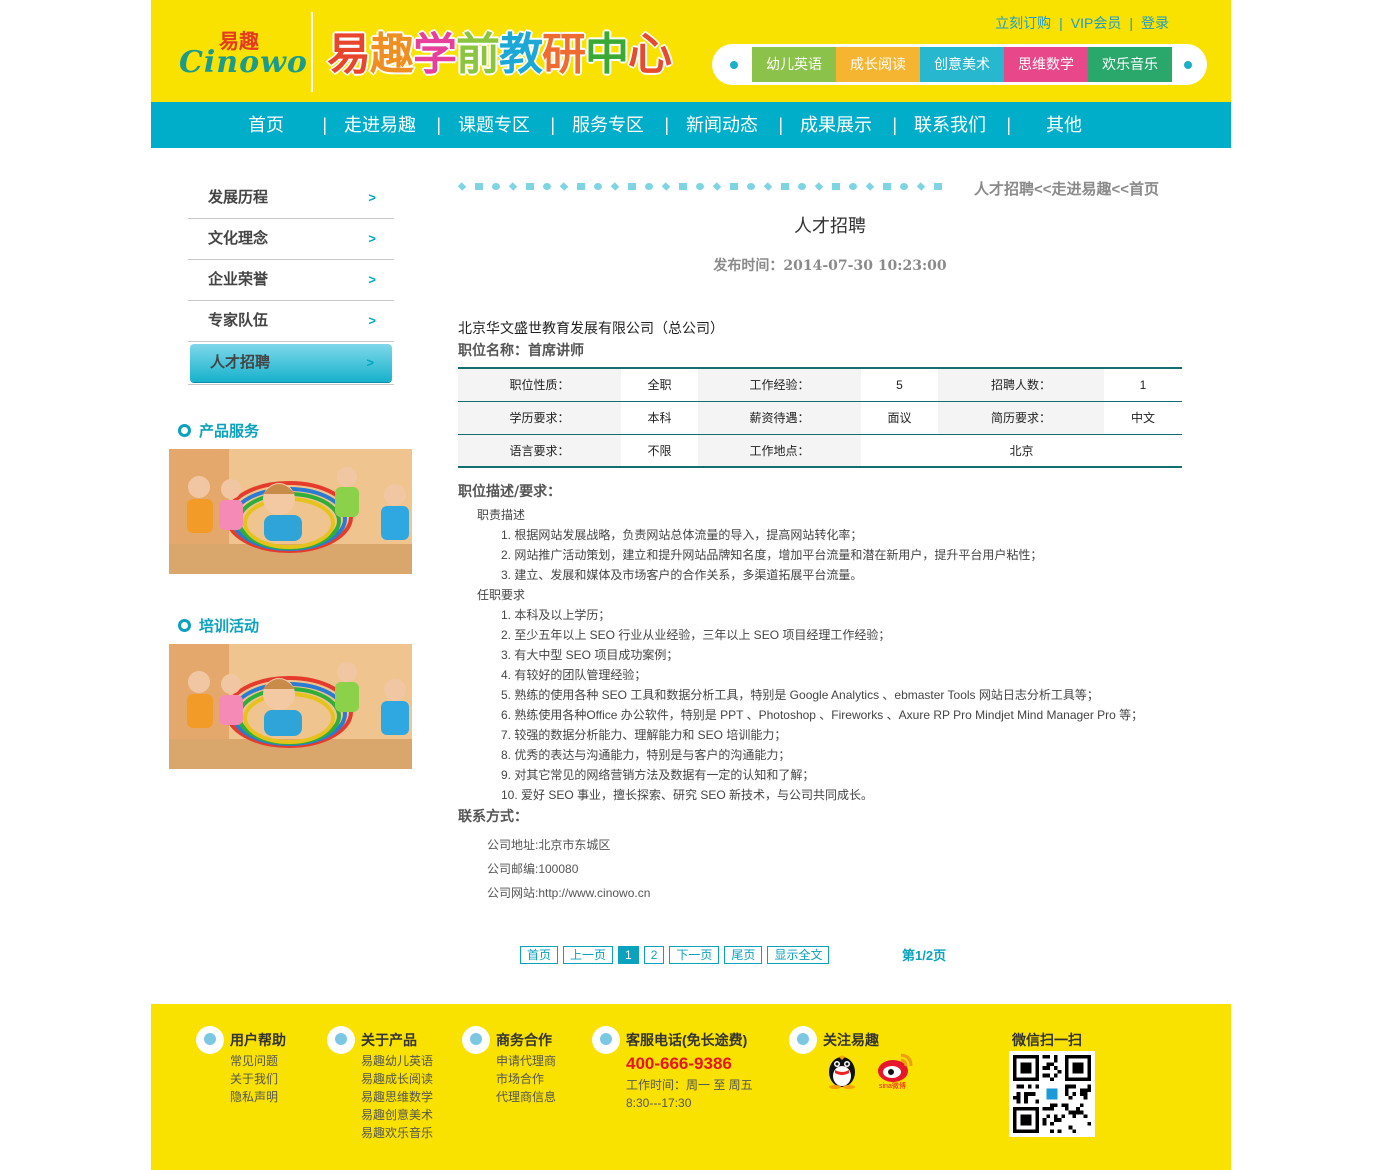 The image size is (1382, 1170). I want to click on sub-nav-item: 专家队伍 >, so click(291, 321).